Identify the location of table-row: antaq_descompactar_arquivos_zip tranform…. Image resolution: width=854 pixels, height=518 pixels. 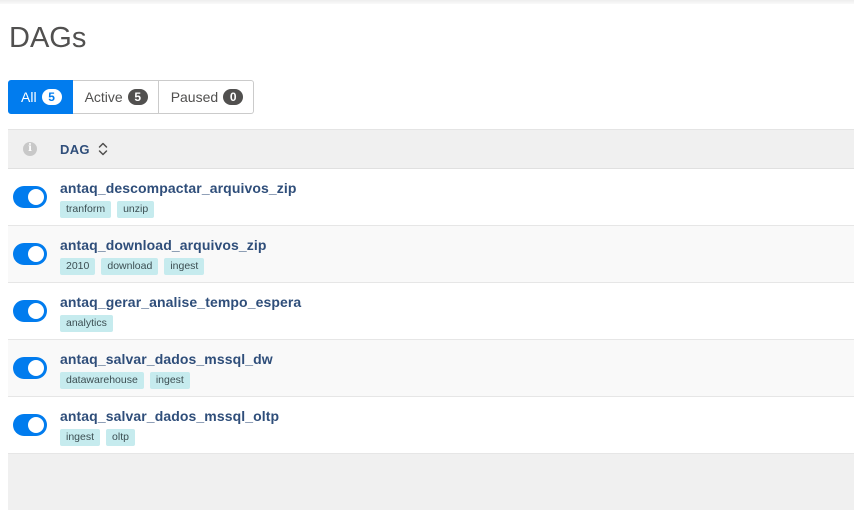
(431, 197).